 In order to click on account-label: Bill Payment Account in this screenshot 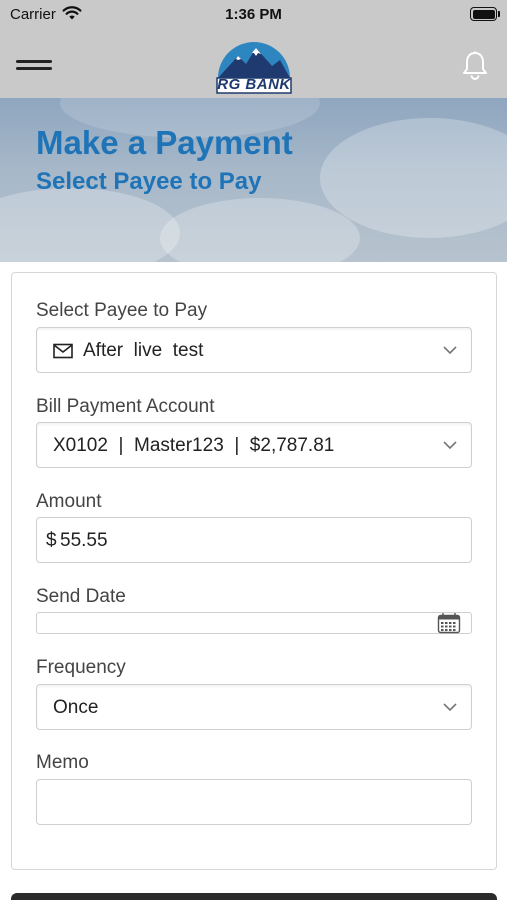, I will do `click(125, 406)`.